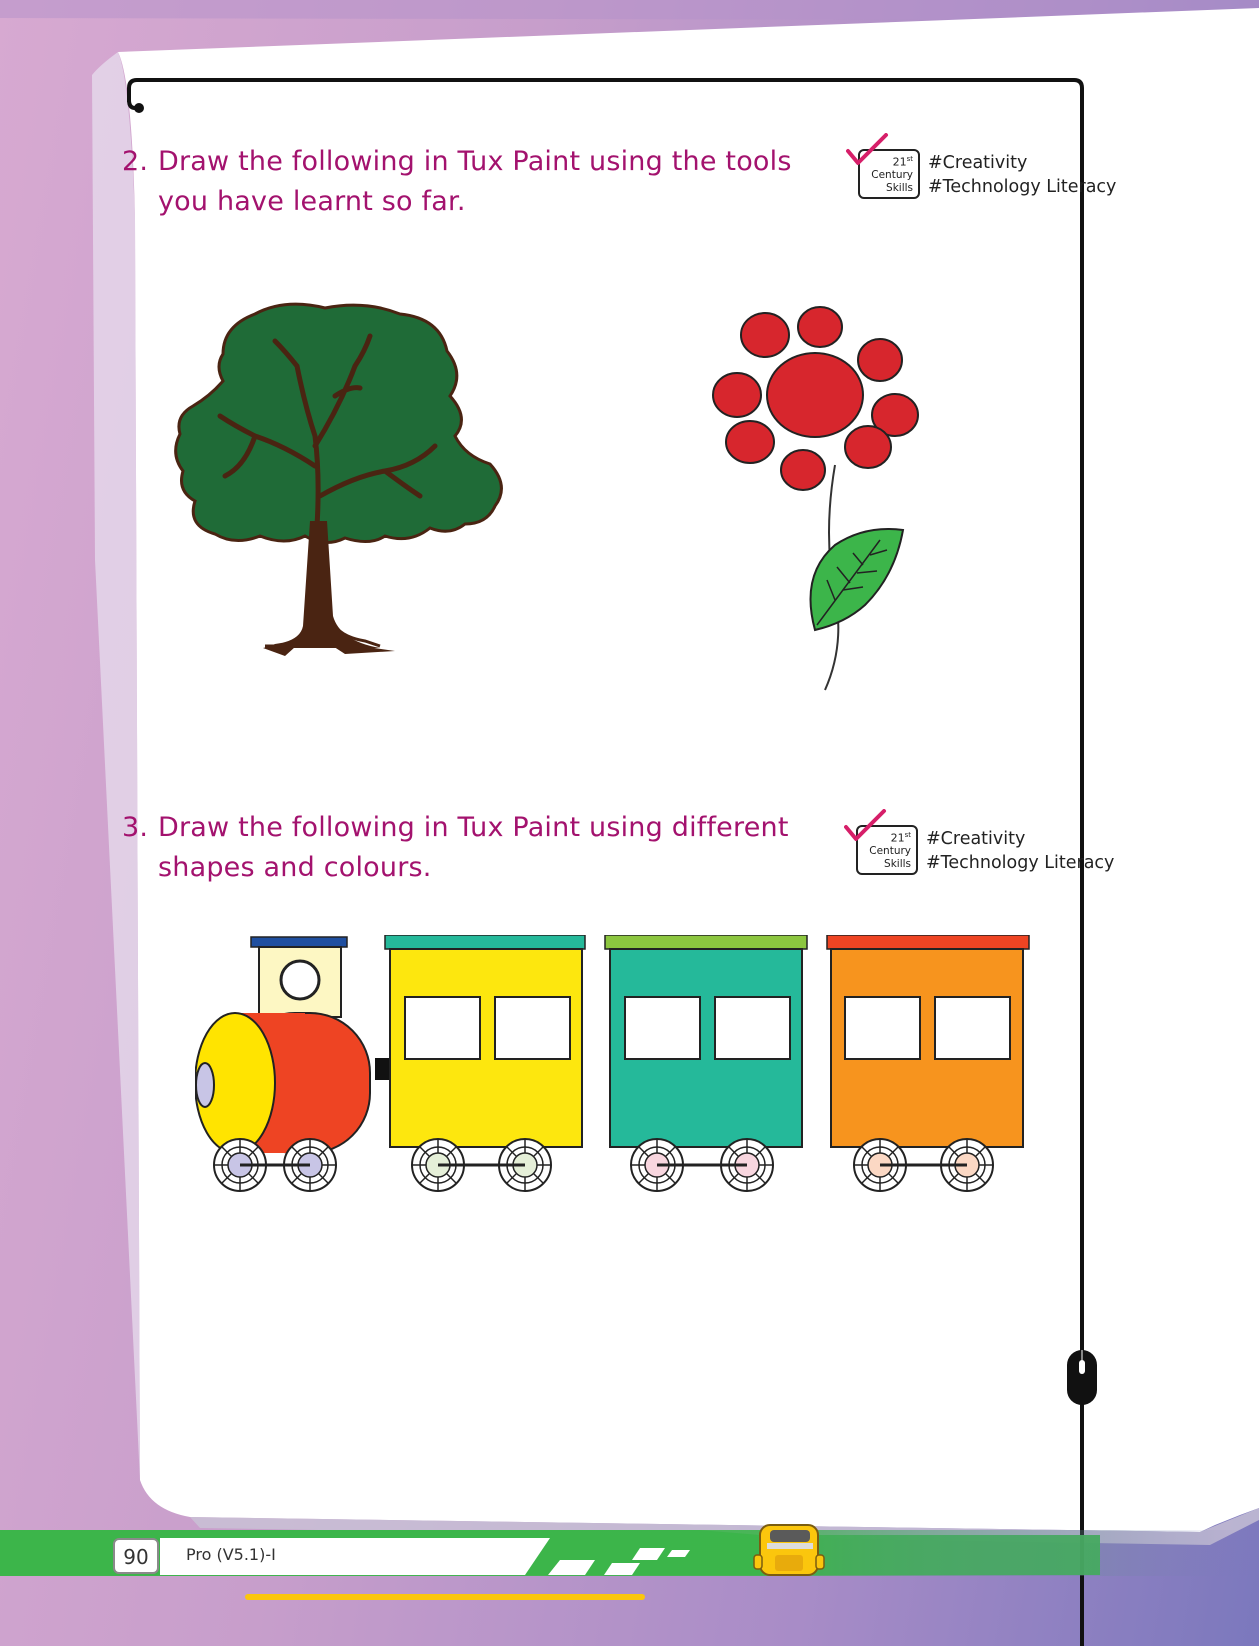  Describe the element at coordinates (135, 161) in the screenshot. I see `question-number: 2.` at that location.